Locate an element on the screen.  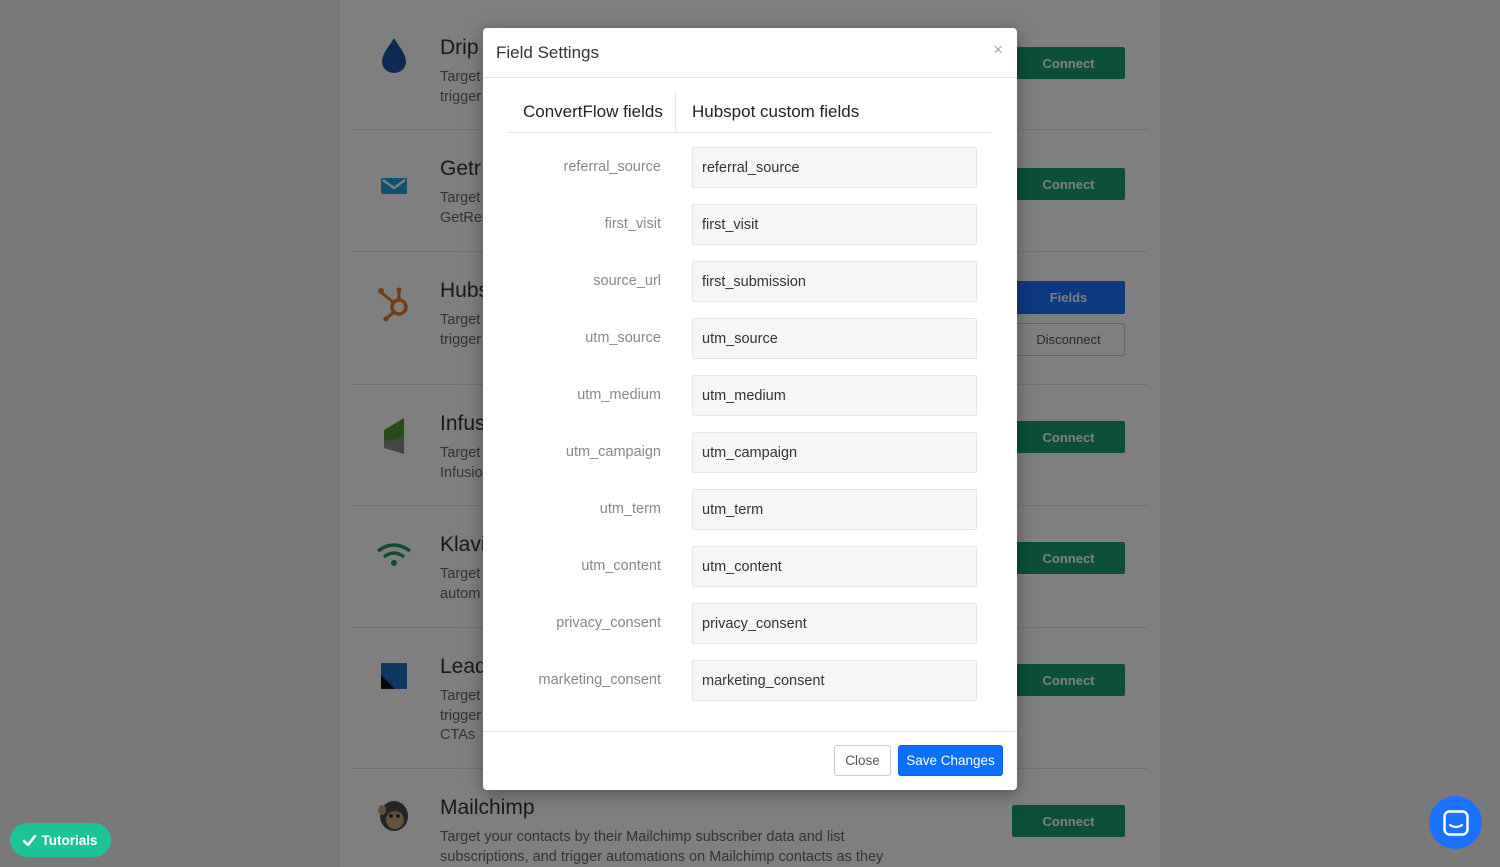
modal-footer: Close Save Changes is located at coordinates (750, 760).